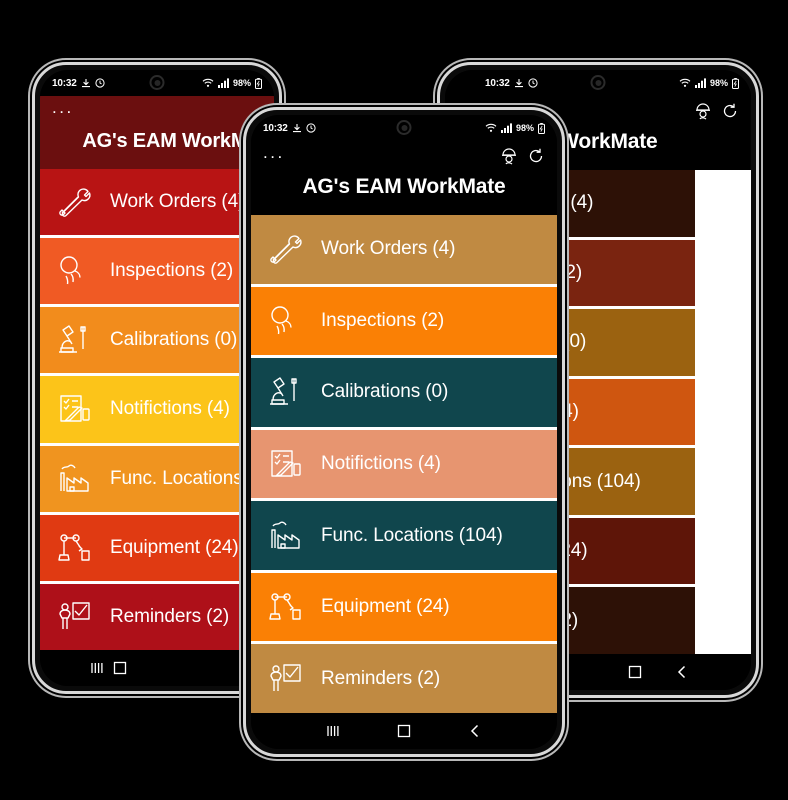 This screenshot has width=788, height=800. I want to click on page-title: AG's EAM WorkMate, so click(404, 186).